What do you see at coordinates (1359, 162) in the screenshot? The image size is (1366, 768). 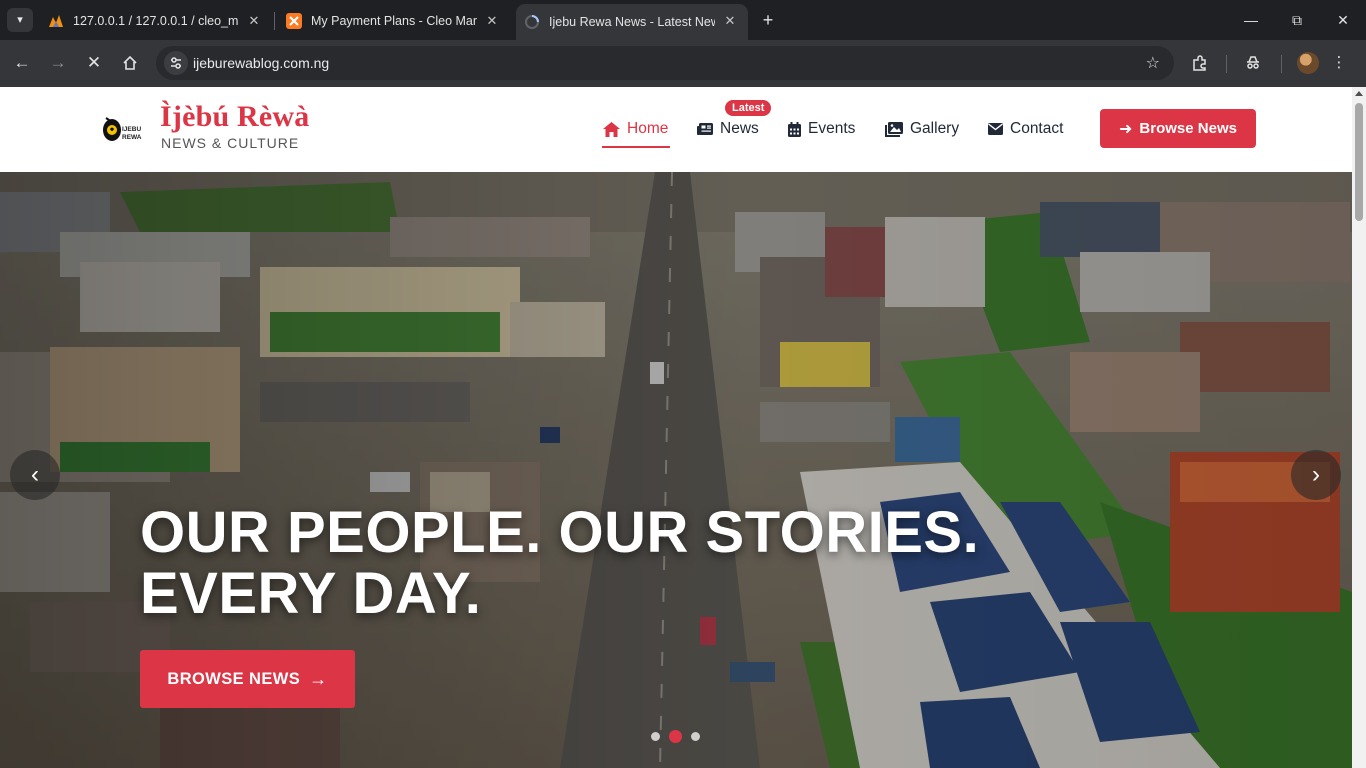 I see `scroll-thumb` at bounding box center [1359, 162].